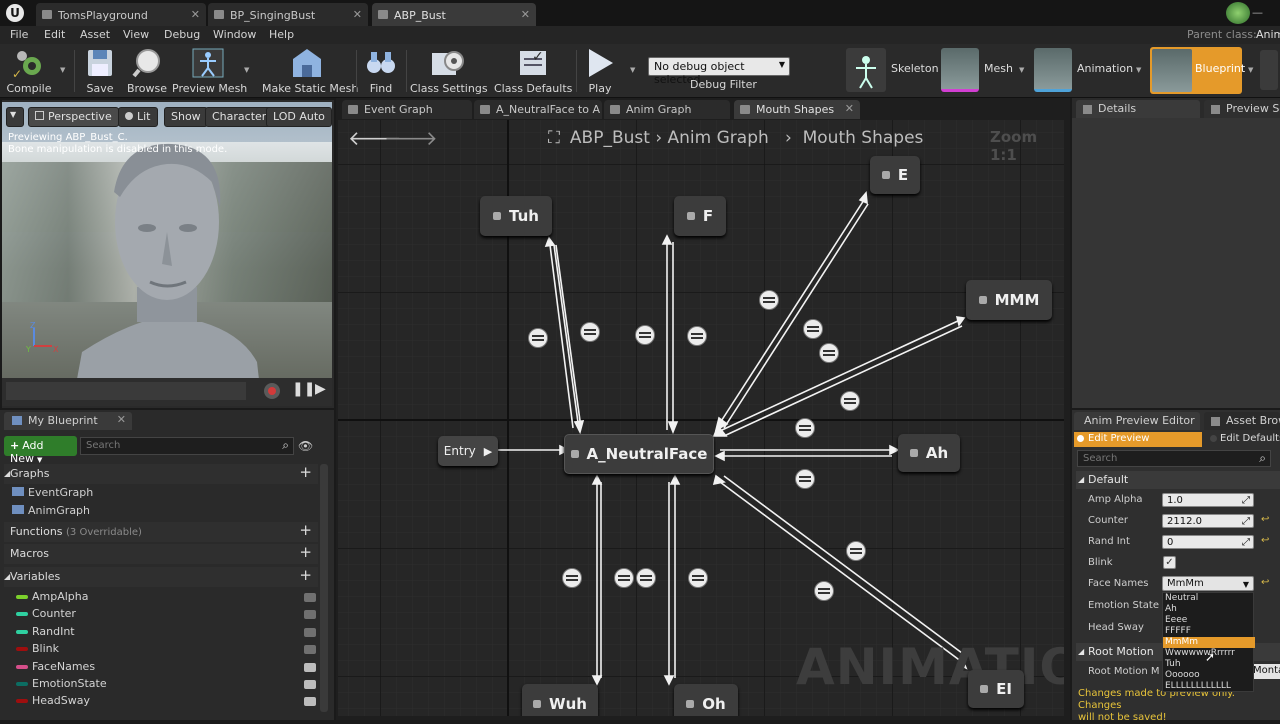 The image size is (1280, 724). Describe the element at coordinates (239, 117) in the screenshot. I see `character-button: Character` at that location.